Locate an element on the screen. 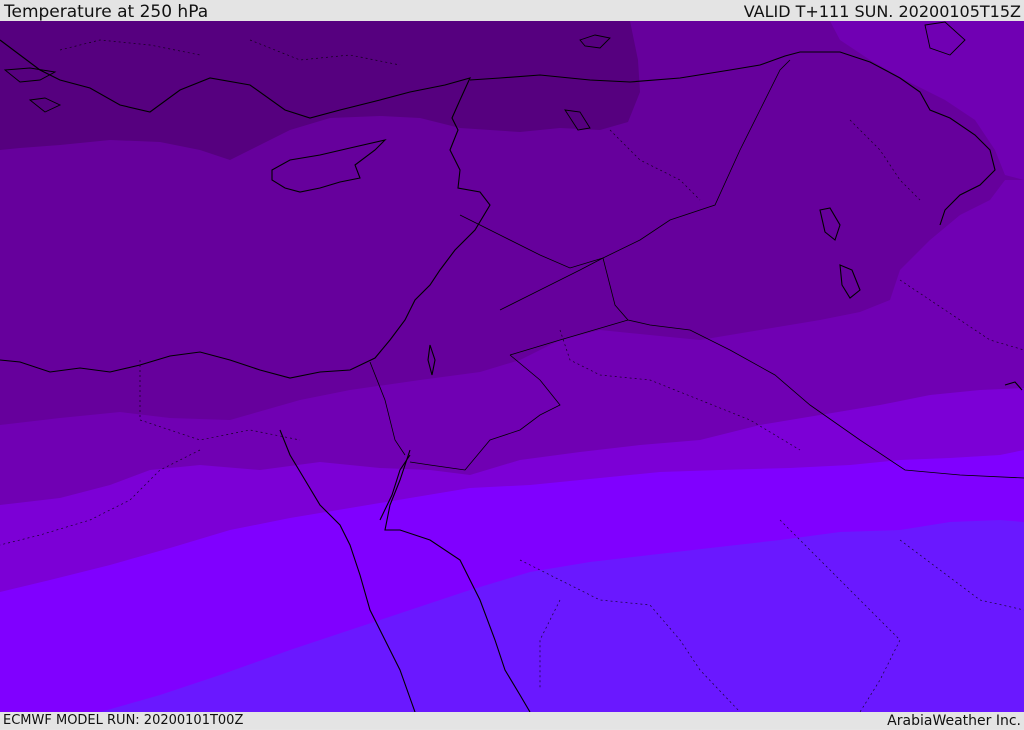  credit-text: ArabiaWeather Inc. is located at coordinates (954, 721).